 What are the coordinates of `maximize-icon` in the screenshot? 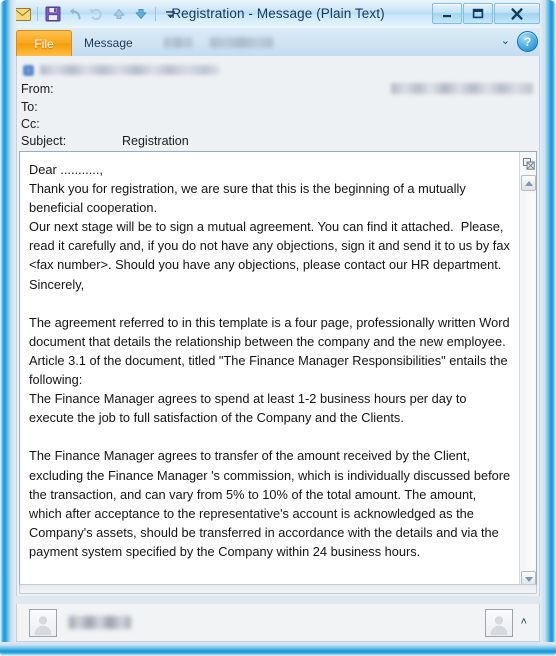 It's located at (478, 13).